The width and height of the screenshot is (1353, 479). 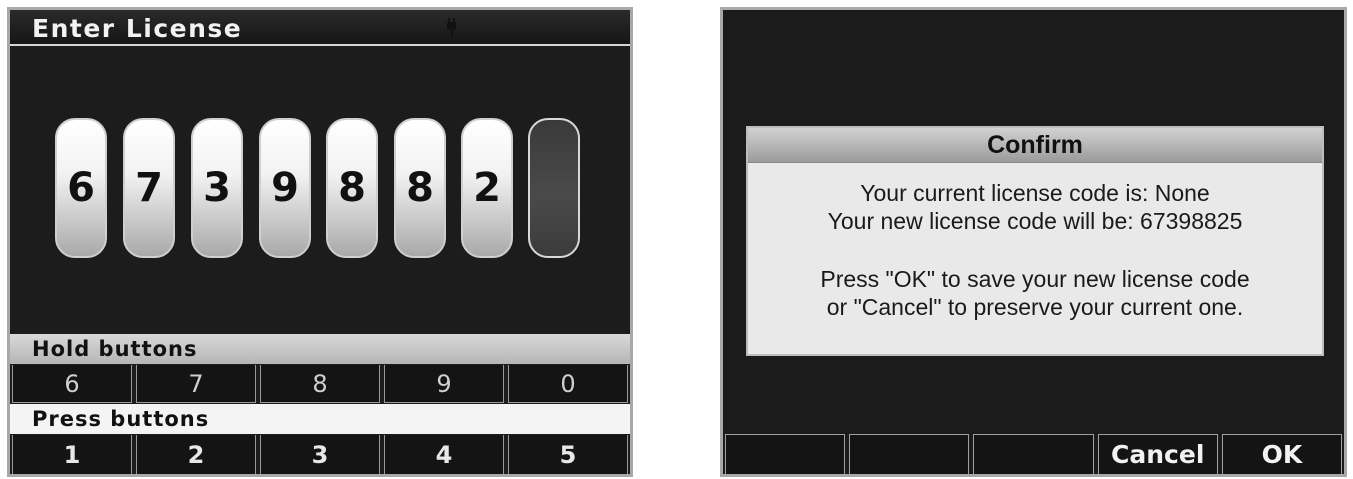 I want to click on instruction-line-1: Press "OK" to save your new license code, so click(x=1035, y=279).